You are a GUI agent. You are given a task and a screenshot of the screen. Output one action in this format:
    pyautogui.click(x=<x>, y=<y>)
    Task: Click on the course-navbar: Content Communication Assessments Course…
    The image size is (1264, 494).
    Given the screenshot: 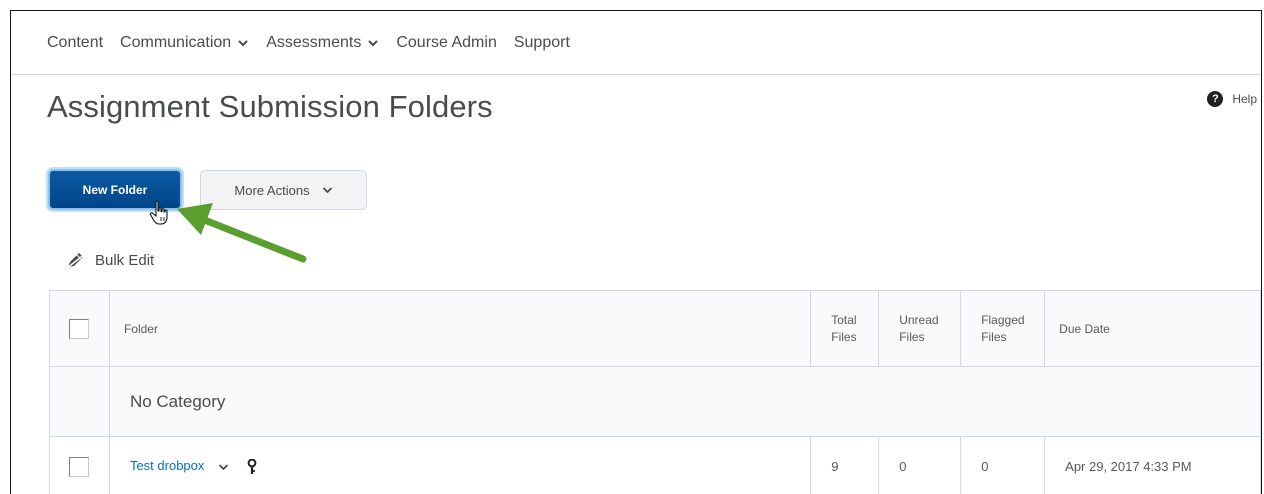 What is the action you would take?
    pyautogui.click(x=636, y=43)
    